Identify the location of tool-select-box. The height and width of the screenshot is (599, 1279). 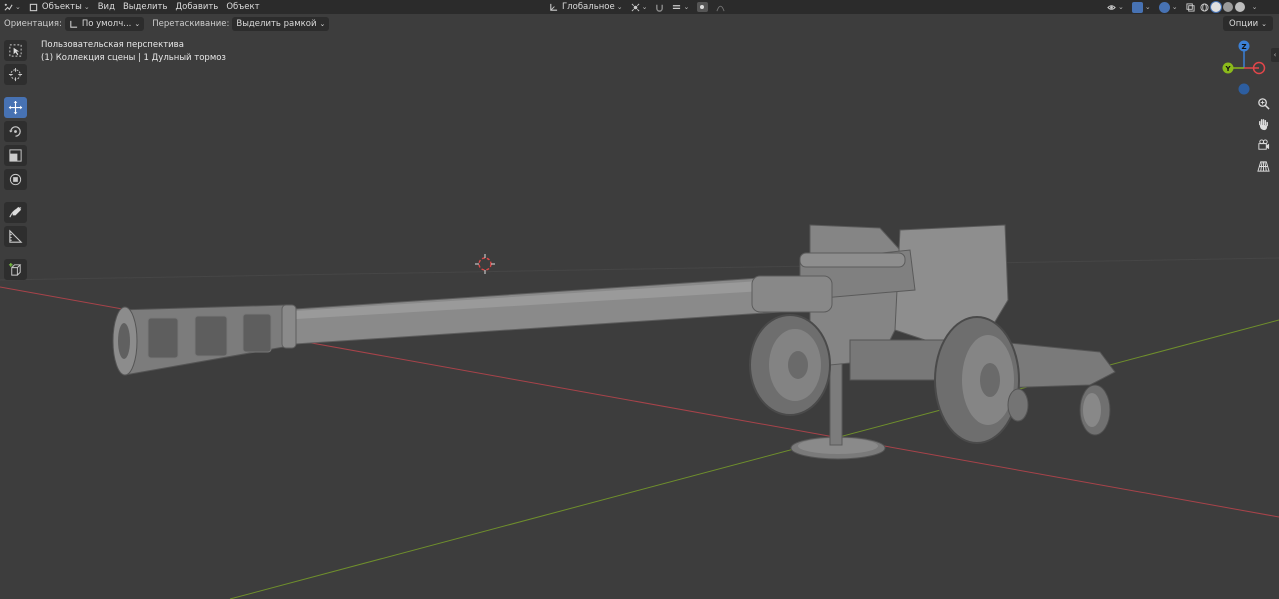
(15, 50).